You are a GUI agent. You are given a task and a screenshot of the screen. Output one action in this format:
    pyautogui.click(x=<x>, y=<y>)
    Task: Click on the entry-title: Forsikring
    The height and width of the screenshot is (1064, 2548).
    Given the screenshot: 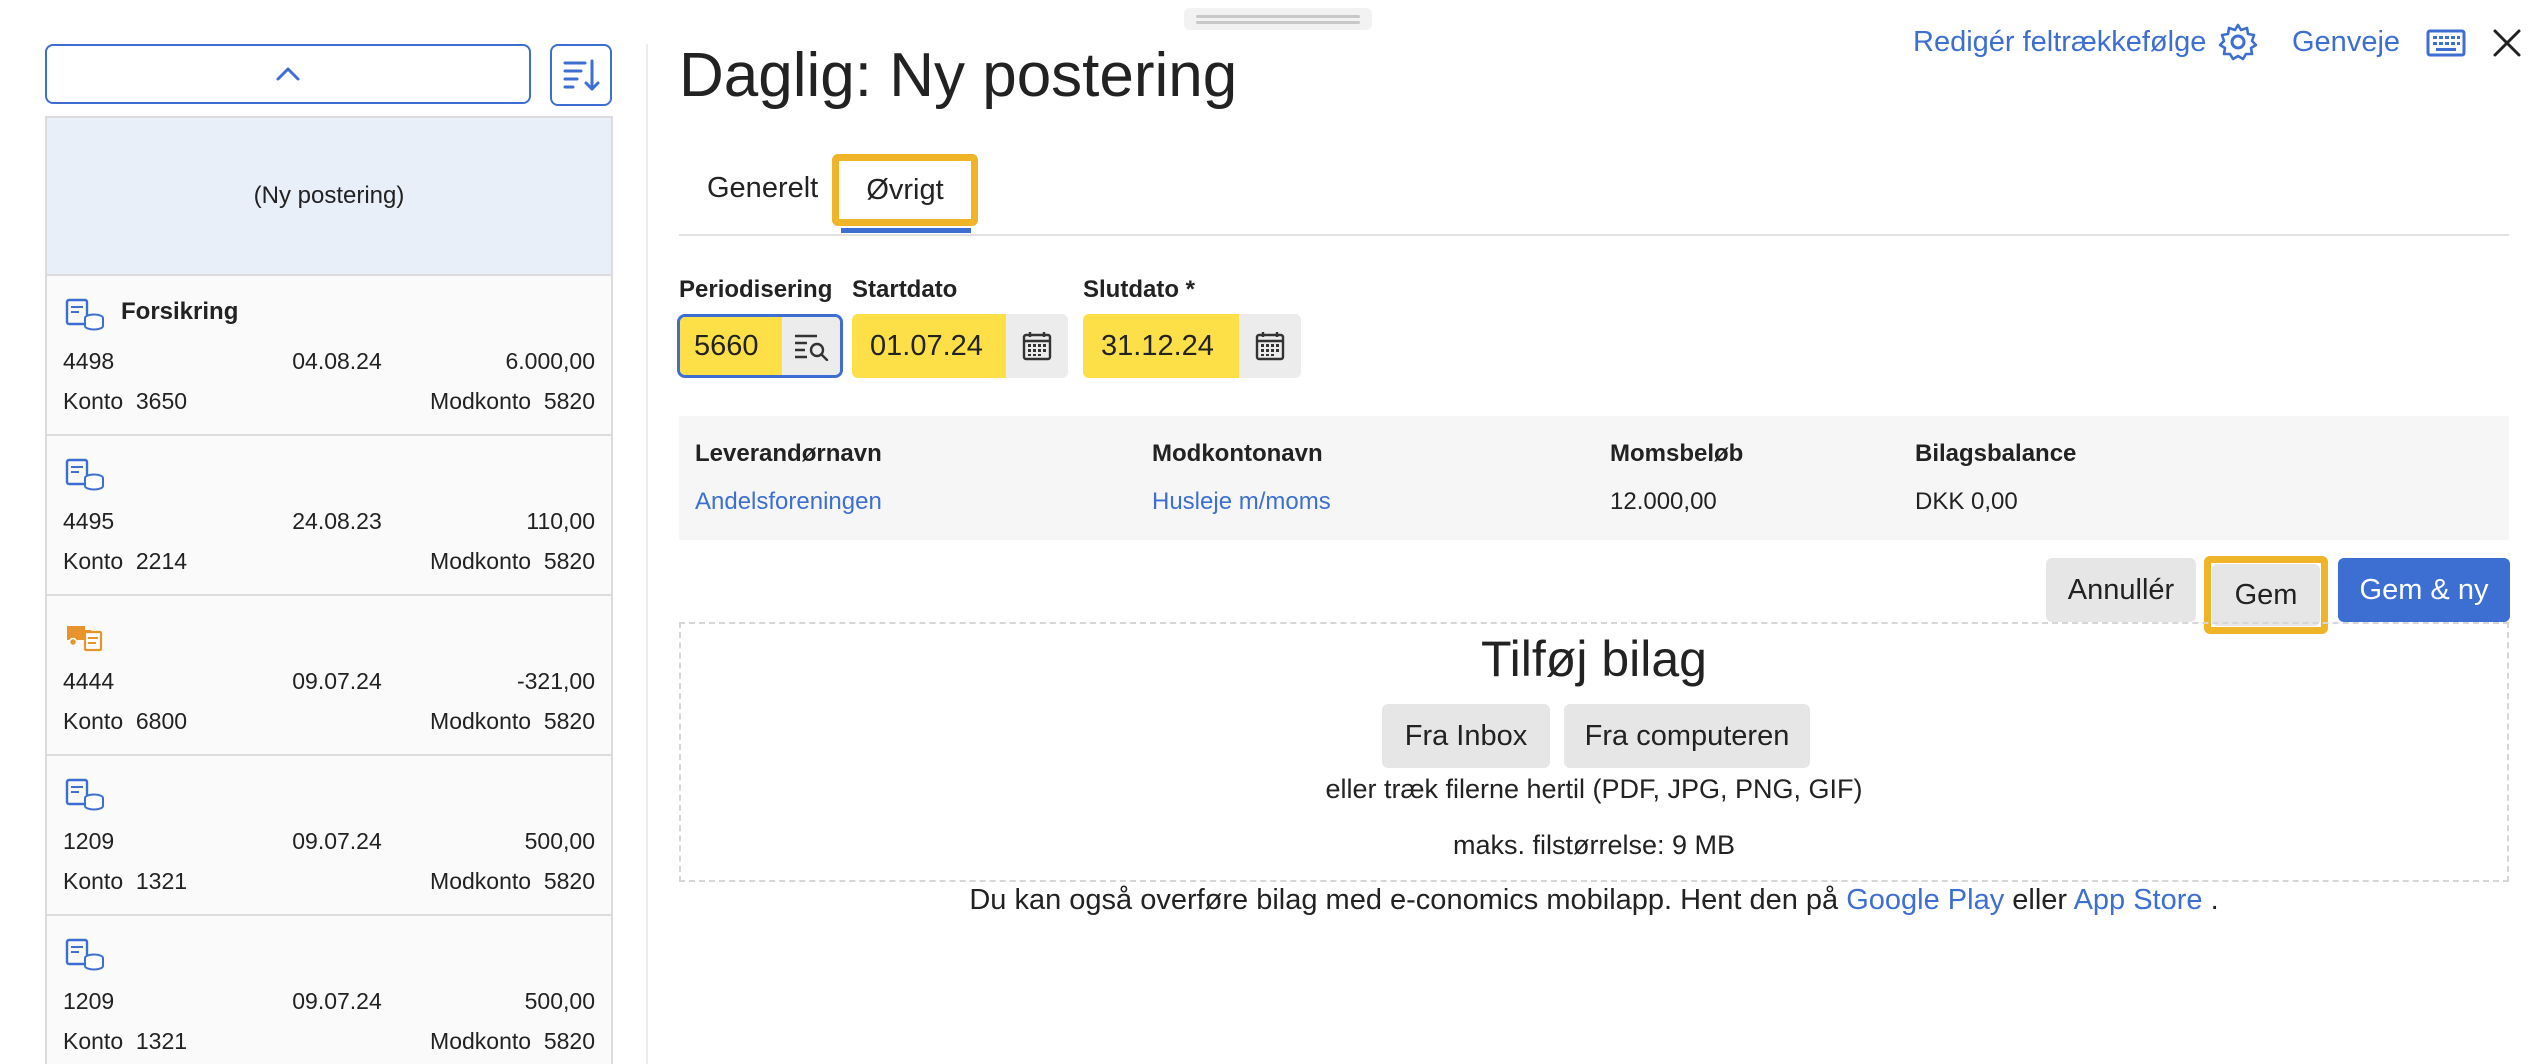 What is the action you would take?
    pyautogui.click(x=180, y=311)
    